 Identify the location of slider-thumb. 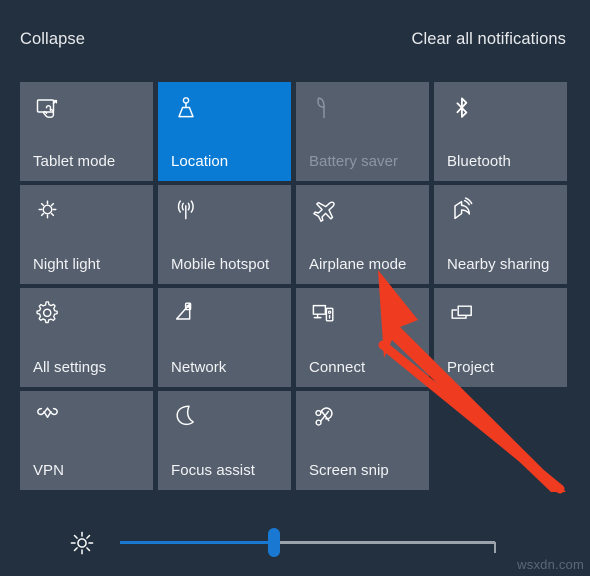
(273, 542).